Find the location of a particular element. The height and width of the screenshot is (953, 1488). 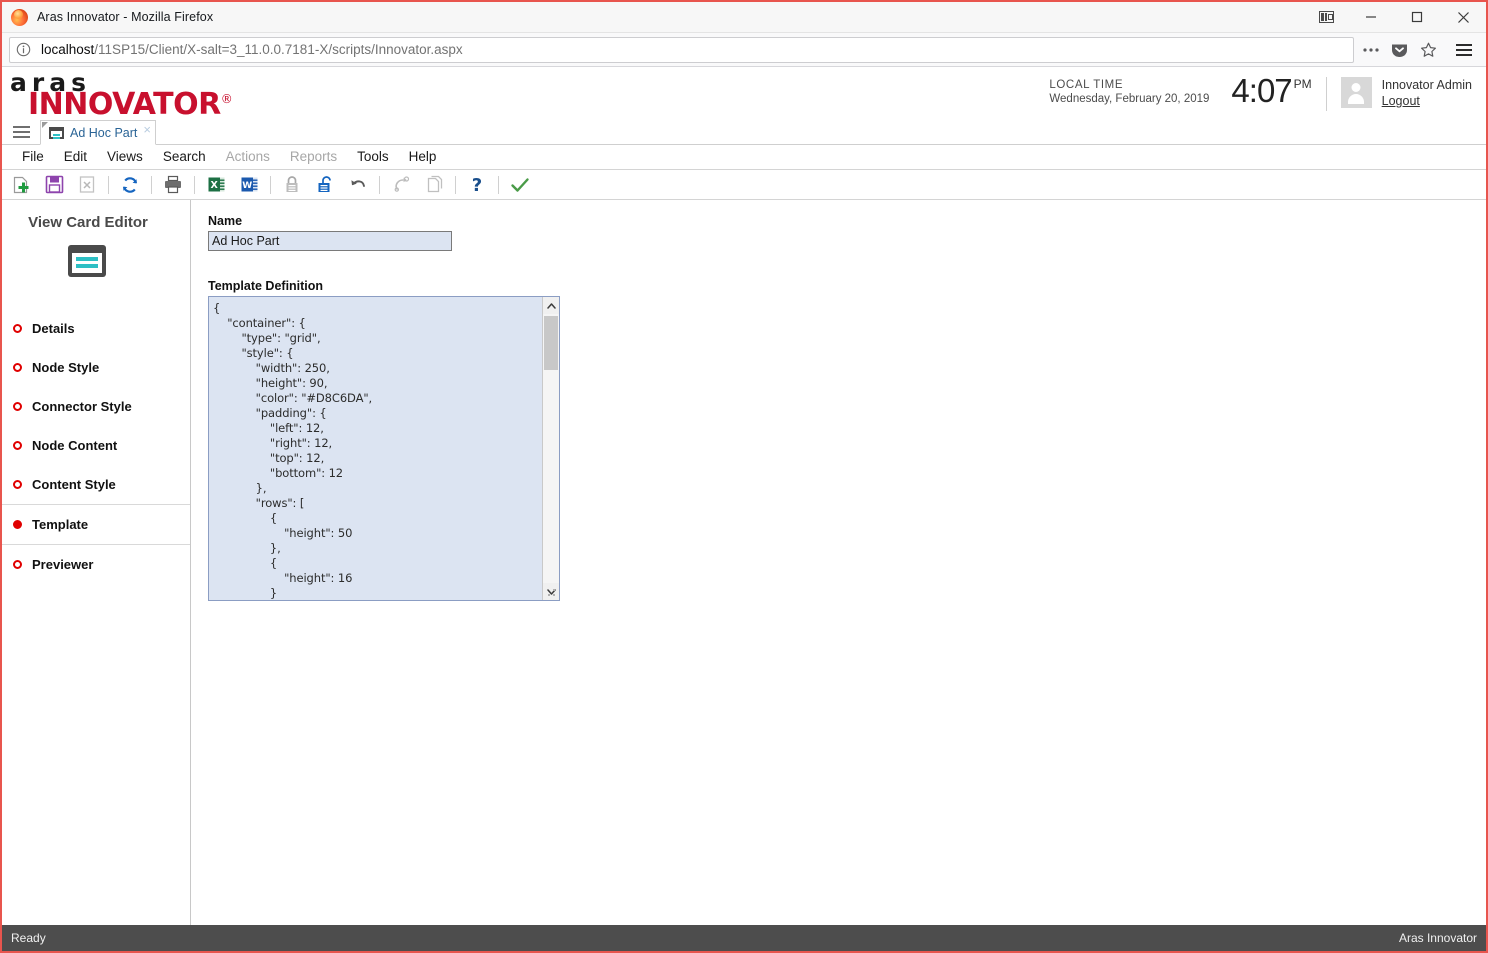

checkmark-icon is located at coordinates (520, 185).